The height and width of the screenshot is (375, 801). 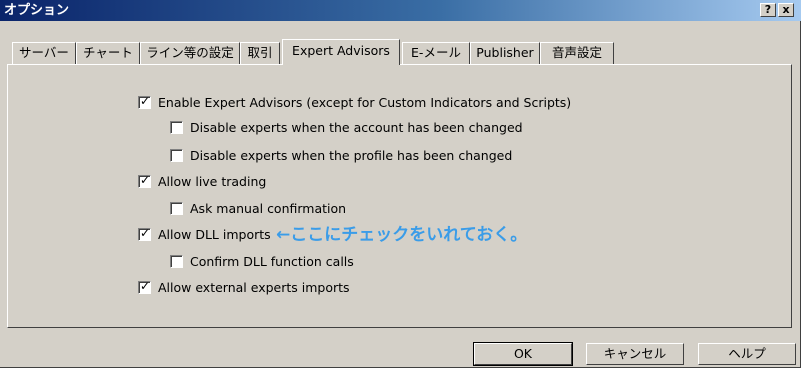 I want to click on help-button: ヘルプ, so click(x=747, y=354).